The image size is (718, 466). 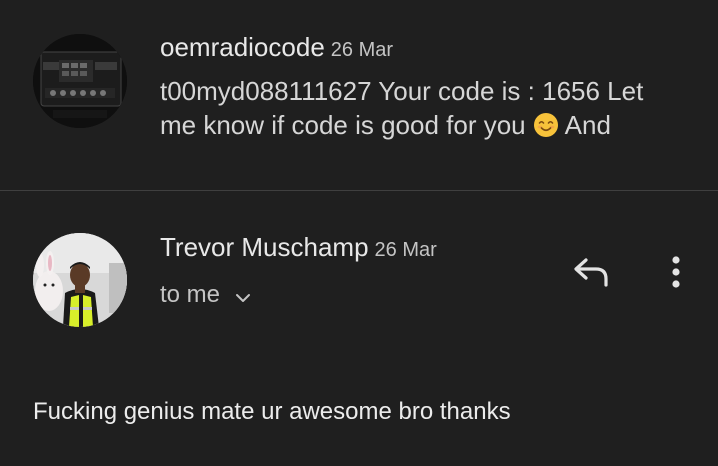 What do you see at coordinates (587, 125) in the screenshot?
I see `snippet-tail: And` at bounding box center [587, 125].